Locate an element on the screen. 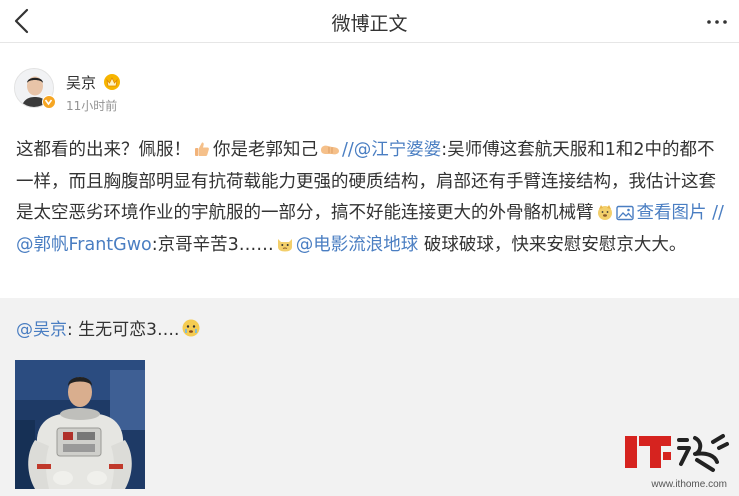 This screenshot has width=739, height=496. more-button is located at coordinates (717, 22).